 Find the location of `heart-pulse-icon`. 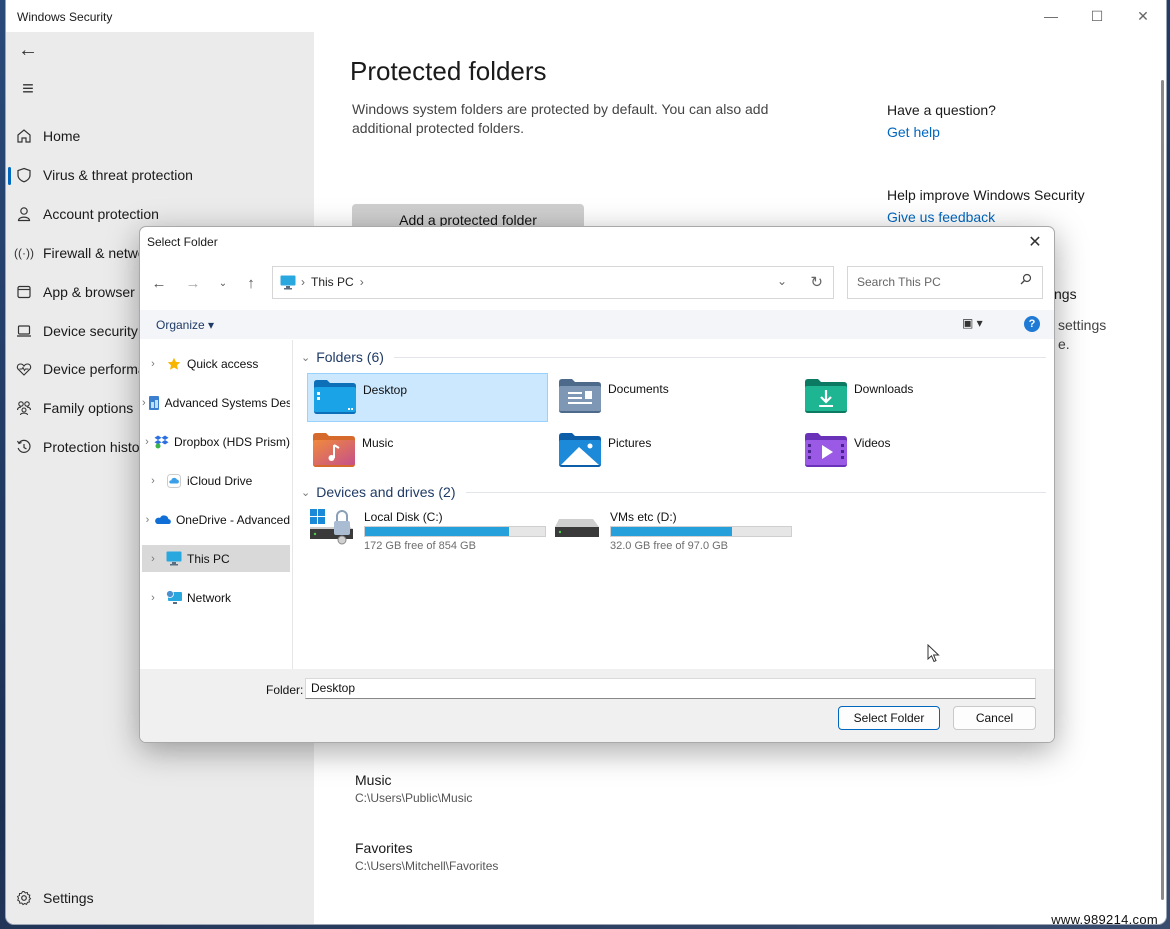

heart-pulse-icon is located at coordinates (24, 369).